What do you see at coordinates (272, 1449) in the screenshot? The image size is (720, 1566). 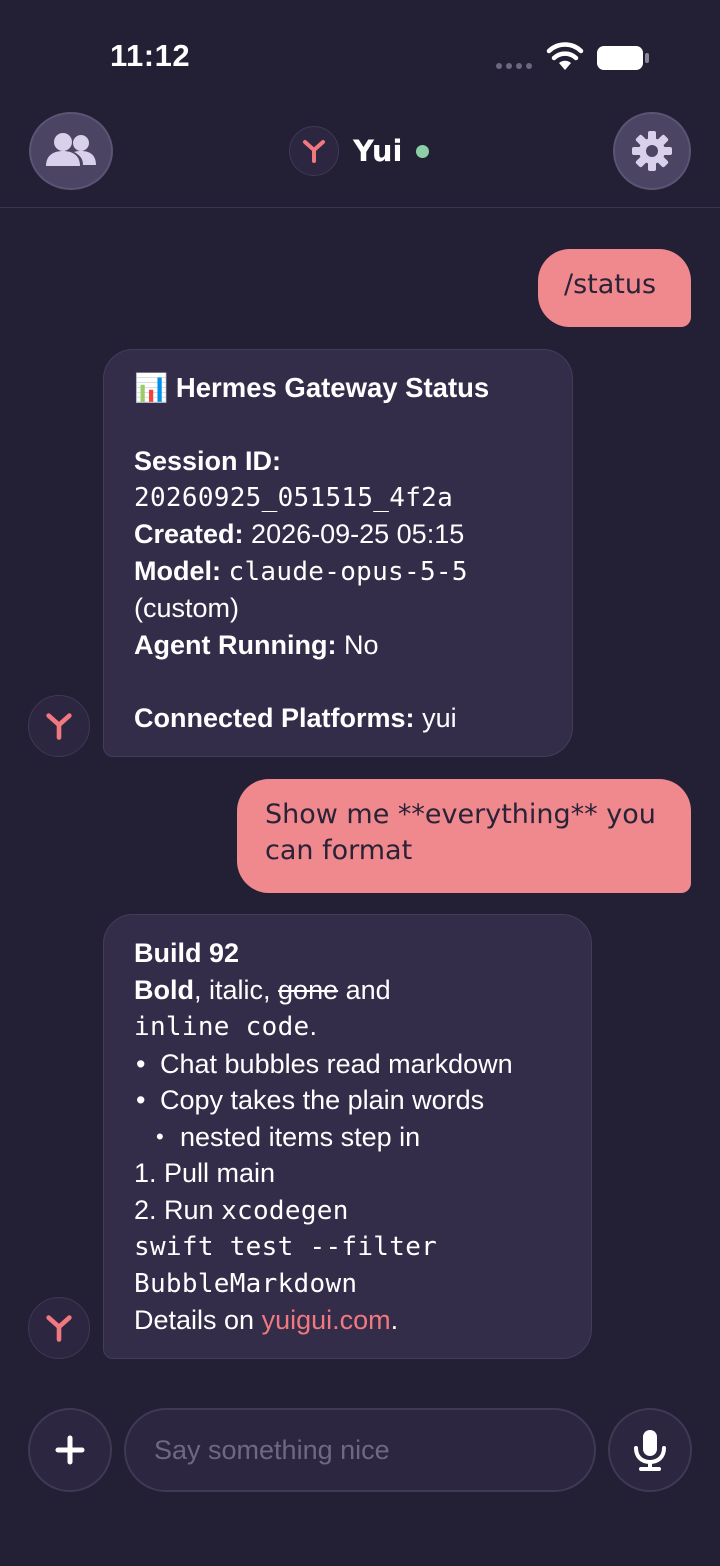 I see `message-input-placeholder: Say something nice` at bounding box center [272, 1449].